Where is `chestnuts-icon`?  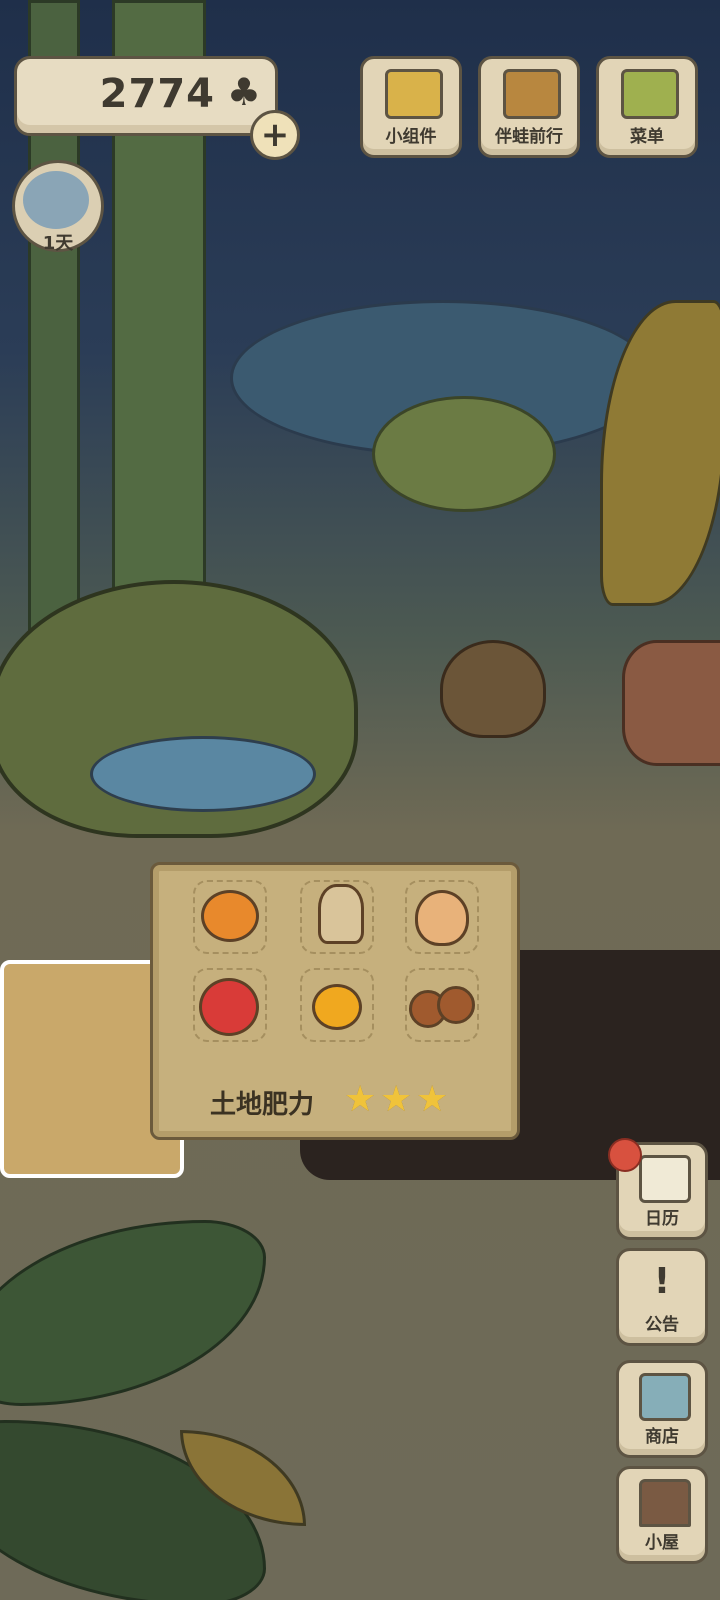 chestnuts-icon is located at coordinates (456, 1005).